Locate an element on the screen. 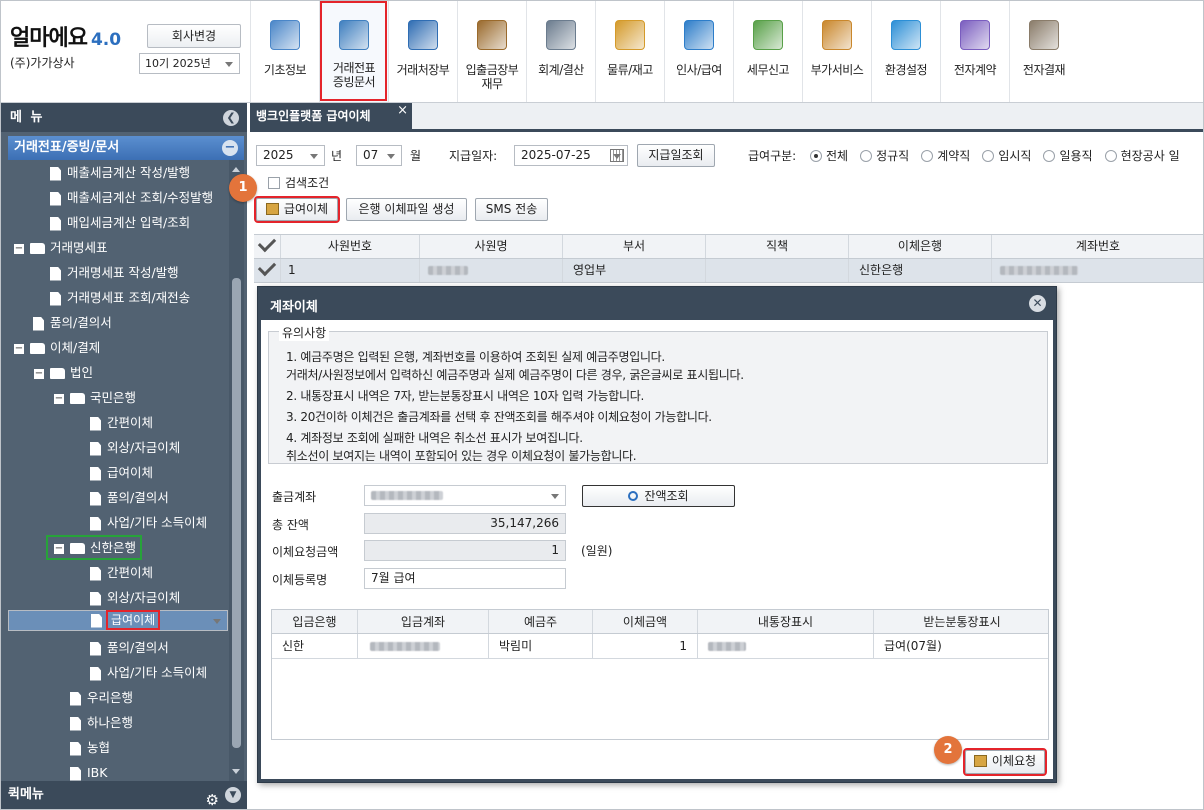 The width and height of the screenshot is (1204, 810). menu-group-label: 거래전표/증빙/문서 is located at coordinates (67, 147).